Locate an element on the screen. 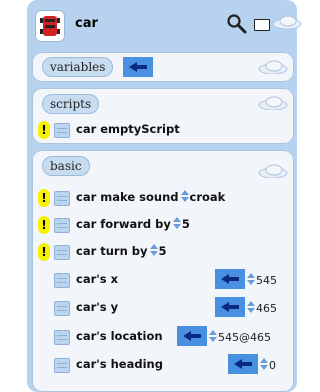 The height and width of the screenshot is (392, 320). value-text: 465 is located at coordinates (266, 308).